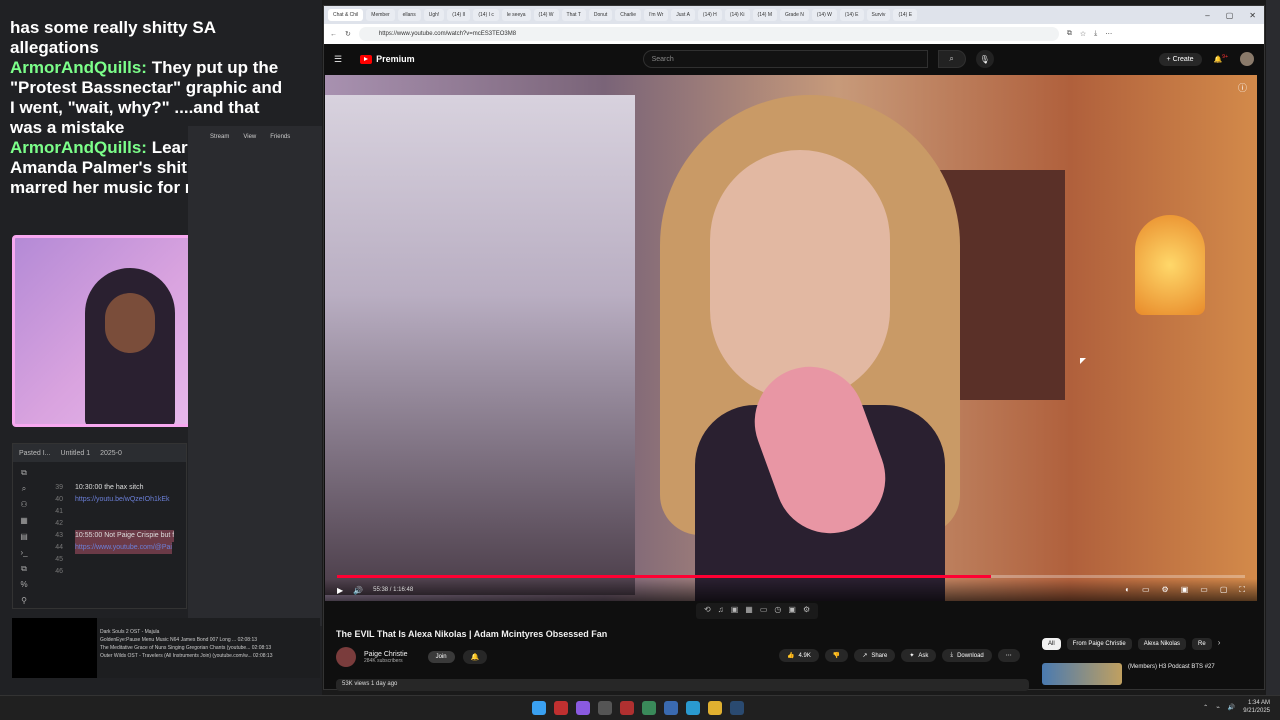  What do you see at coordinates (875, 655) in the screenshot?
I see `share-button: ↗ Share` at bounding box center [875, 655].